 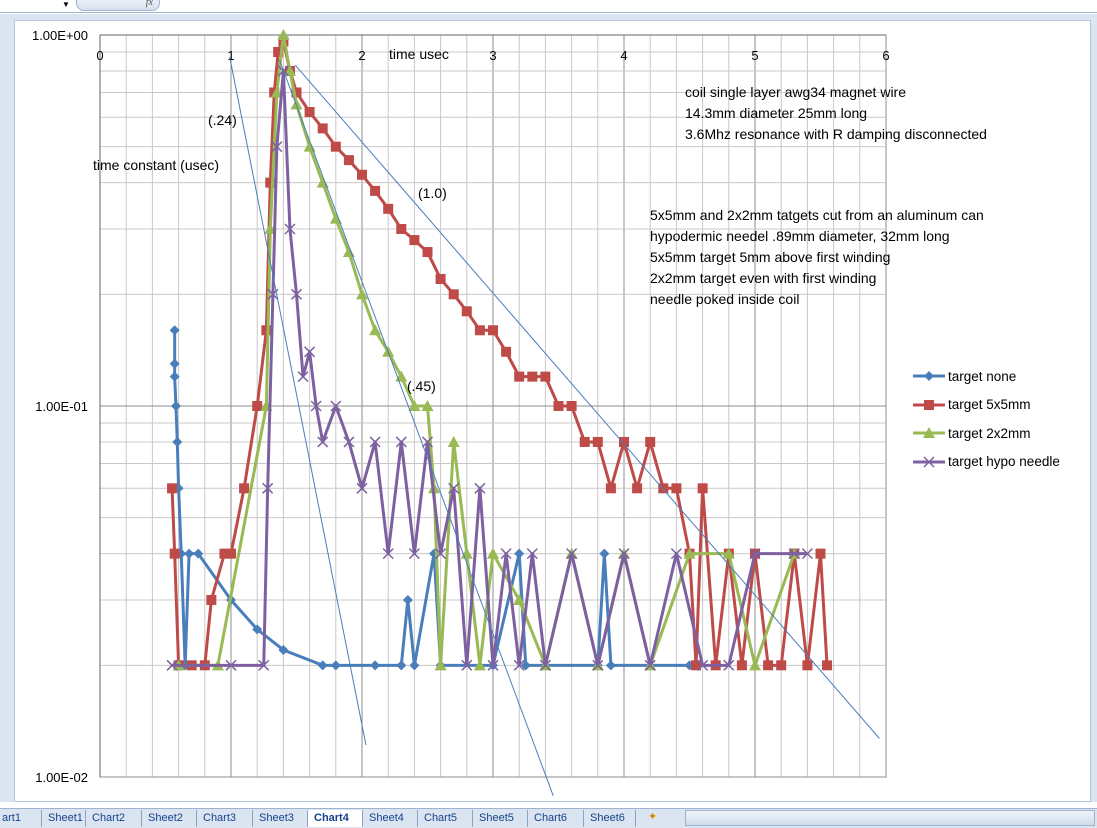 What do you see at coordinates (419, 54) in the screenshot?
I see `x-axis-title: time usec` at bounding box center [419, 54].